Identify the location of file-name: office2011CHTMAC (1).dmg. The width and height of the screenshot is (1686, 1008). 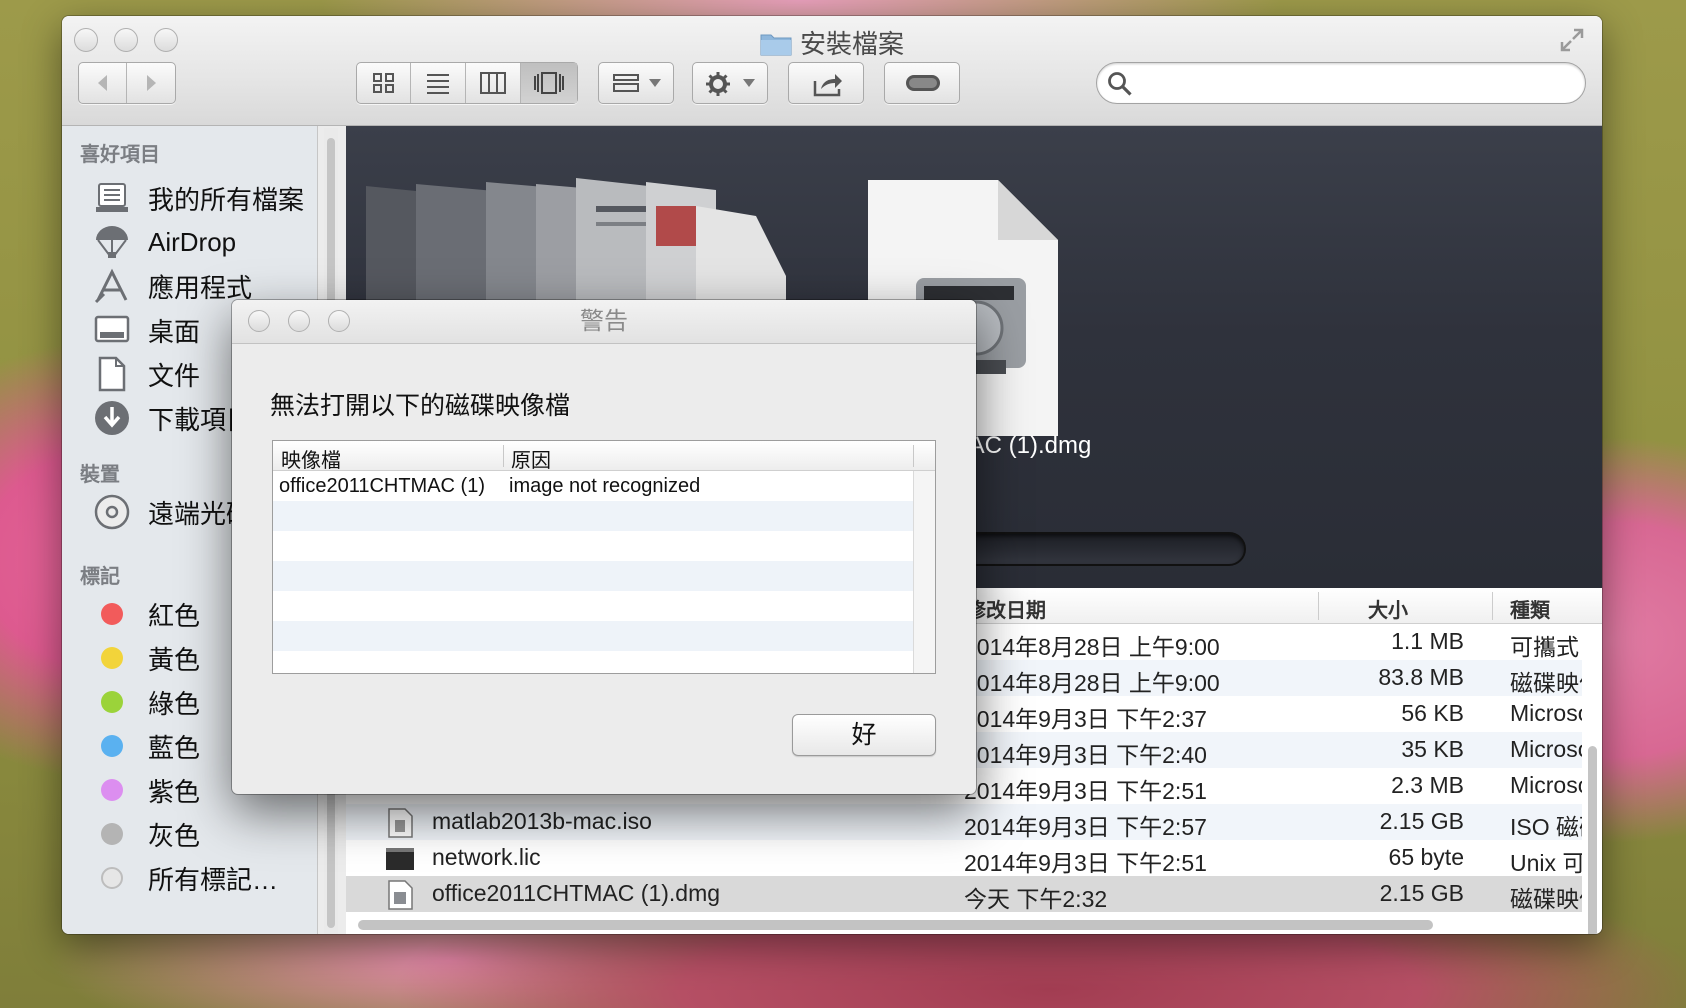
(576, 893).